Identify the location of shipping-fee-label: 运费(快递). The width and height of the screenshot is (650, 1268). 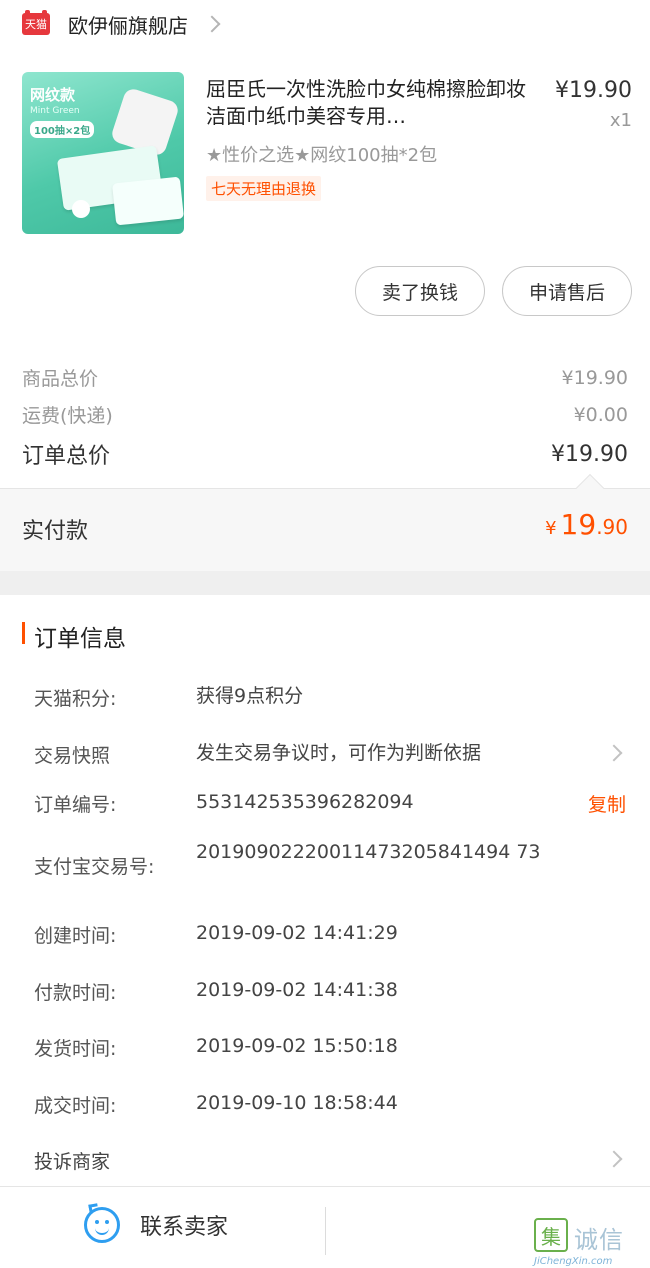
(67, 416).